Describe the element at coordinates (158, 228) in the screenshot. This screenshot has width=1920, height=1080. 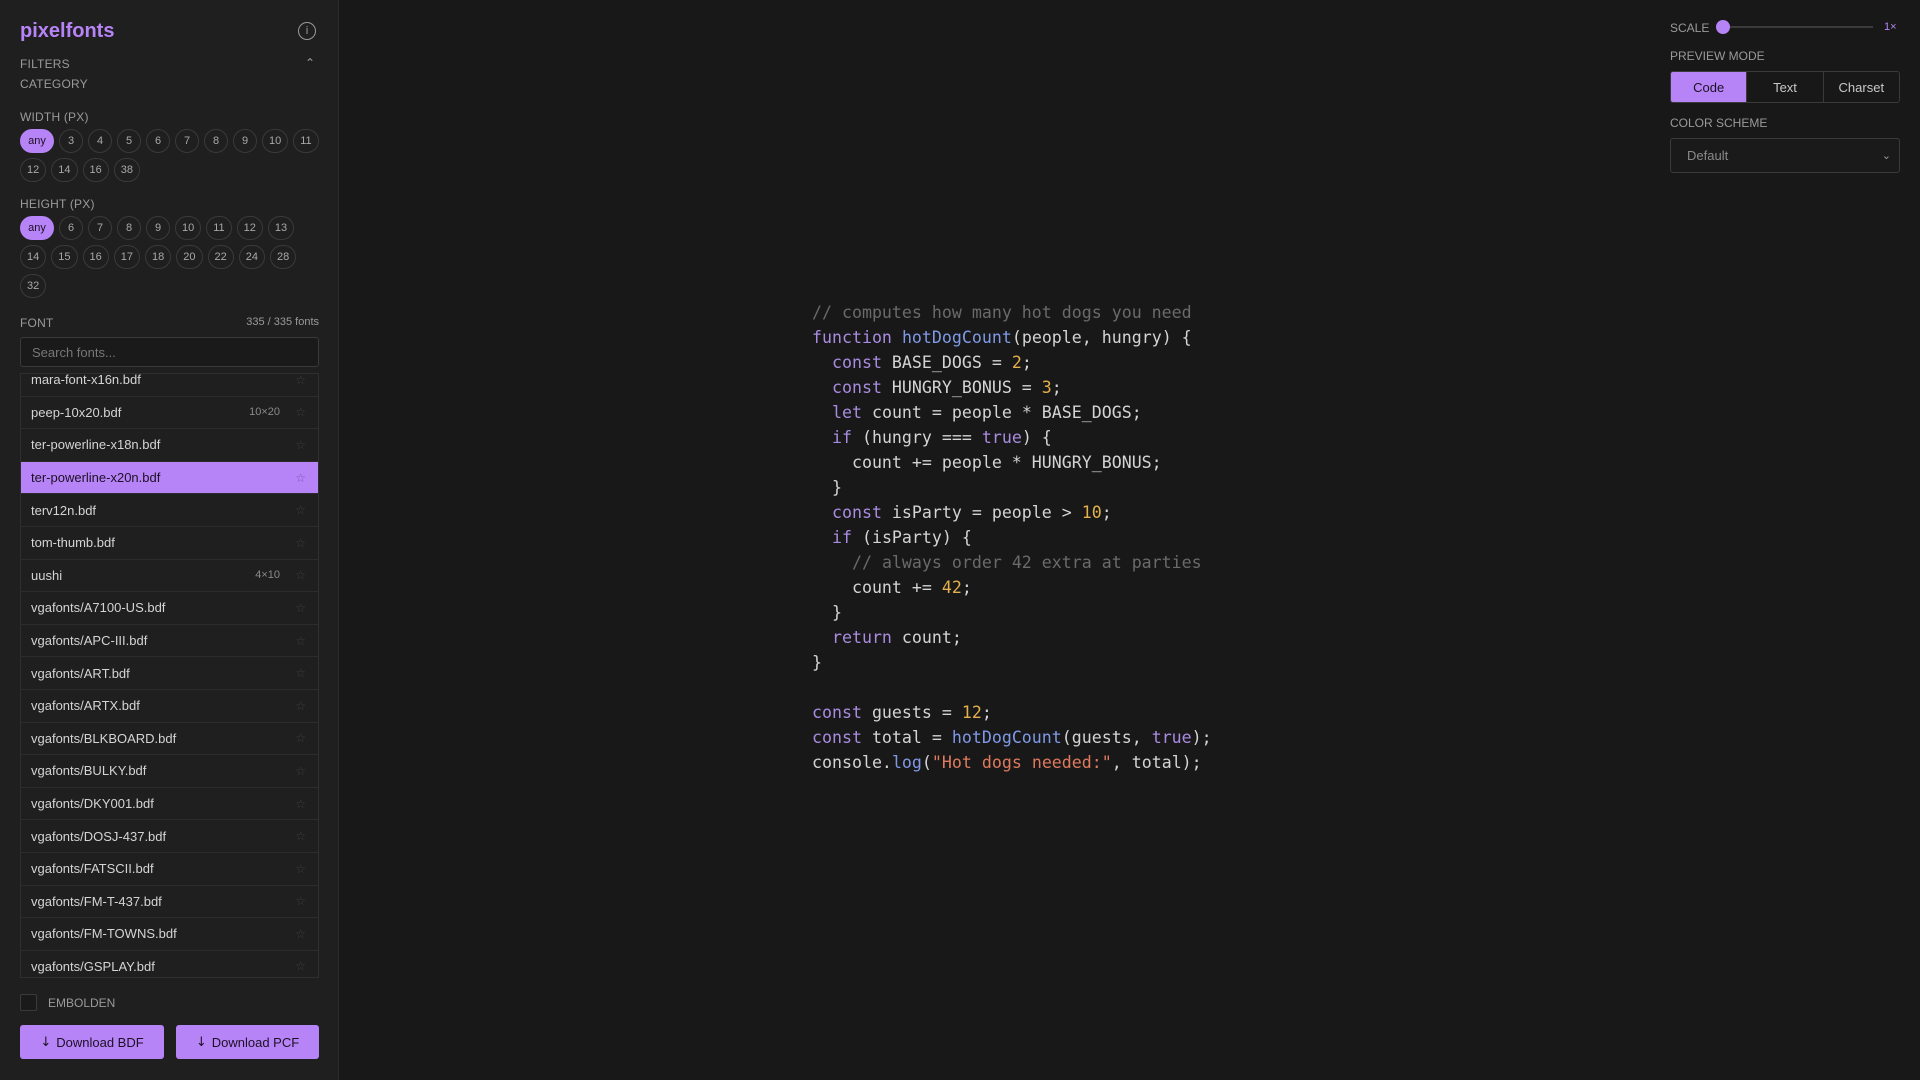
I see `height-chip-9: 9` at that location.